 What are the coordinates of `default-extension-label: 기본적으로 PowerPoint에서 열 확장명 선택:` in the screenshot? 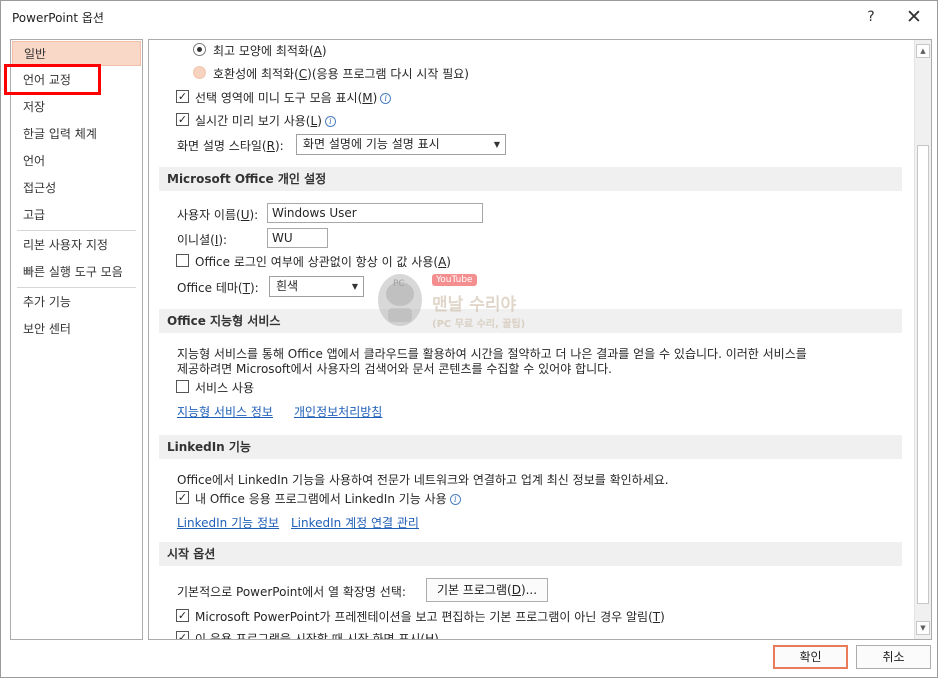 It's located at (291, 592).